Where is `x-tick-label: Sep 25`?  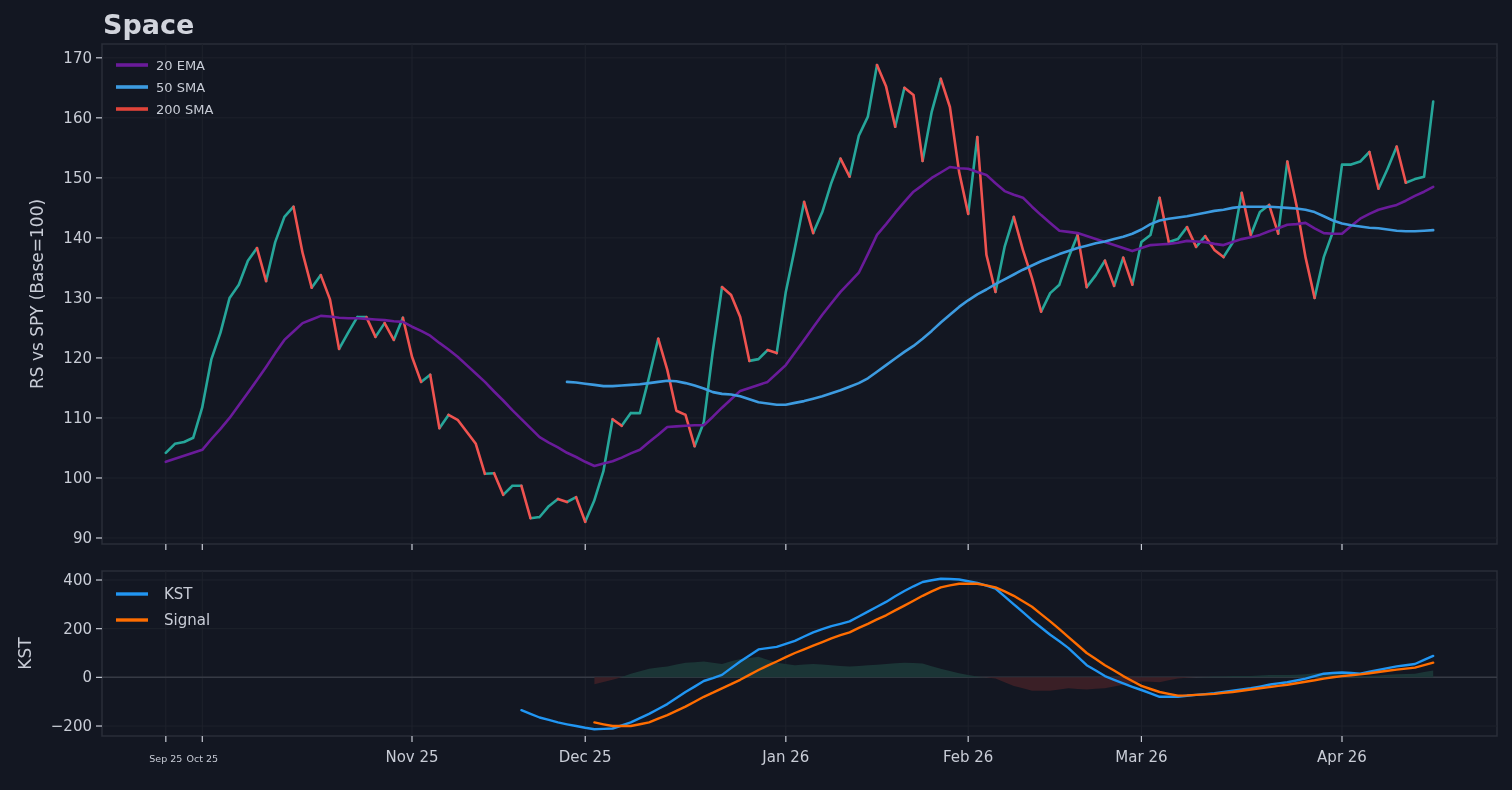 x-tick-label: Sep 25 is located at coordinates (166, 758).